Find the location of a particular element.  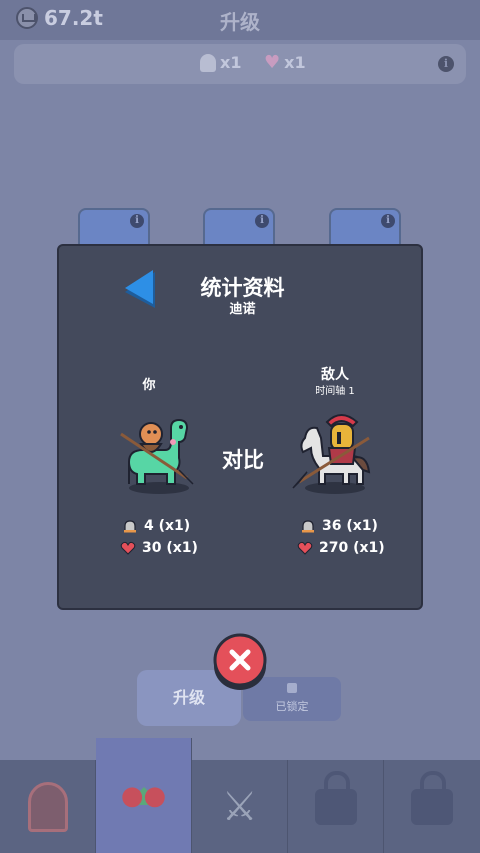

tab-battle: ⚔ is located at coordinates (240, 806).